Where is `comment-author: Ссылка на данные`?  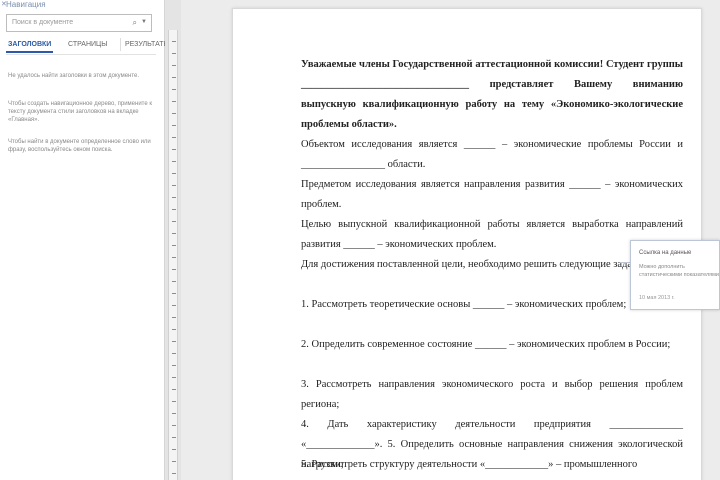
comment-author: Ссылка на данные is located at coordinates (665, 253).